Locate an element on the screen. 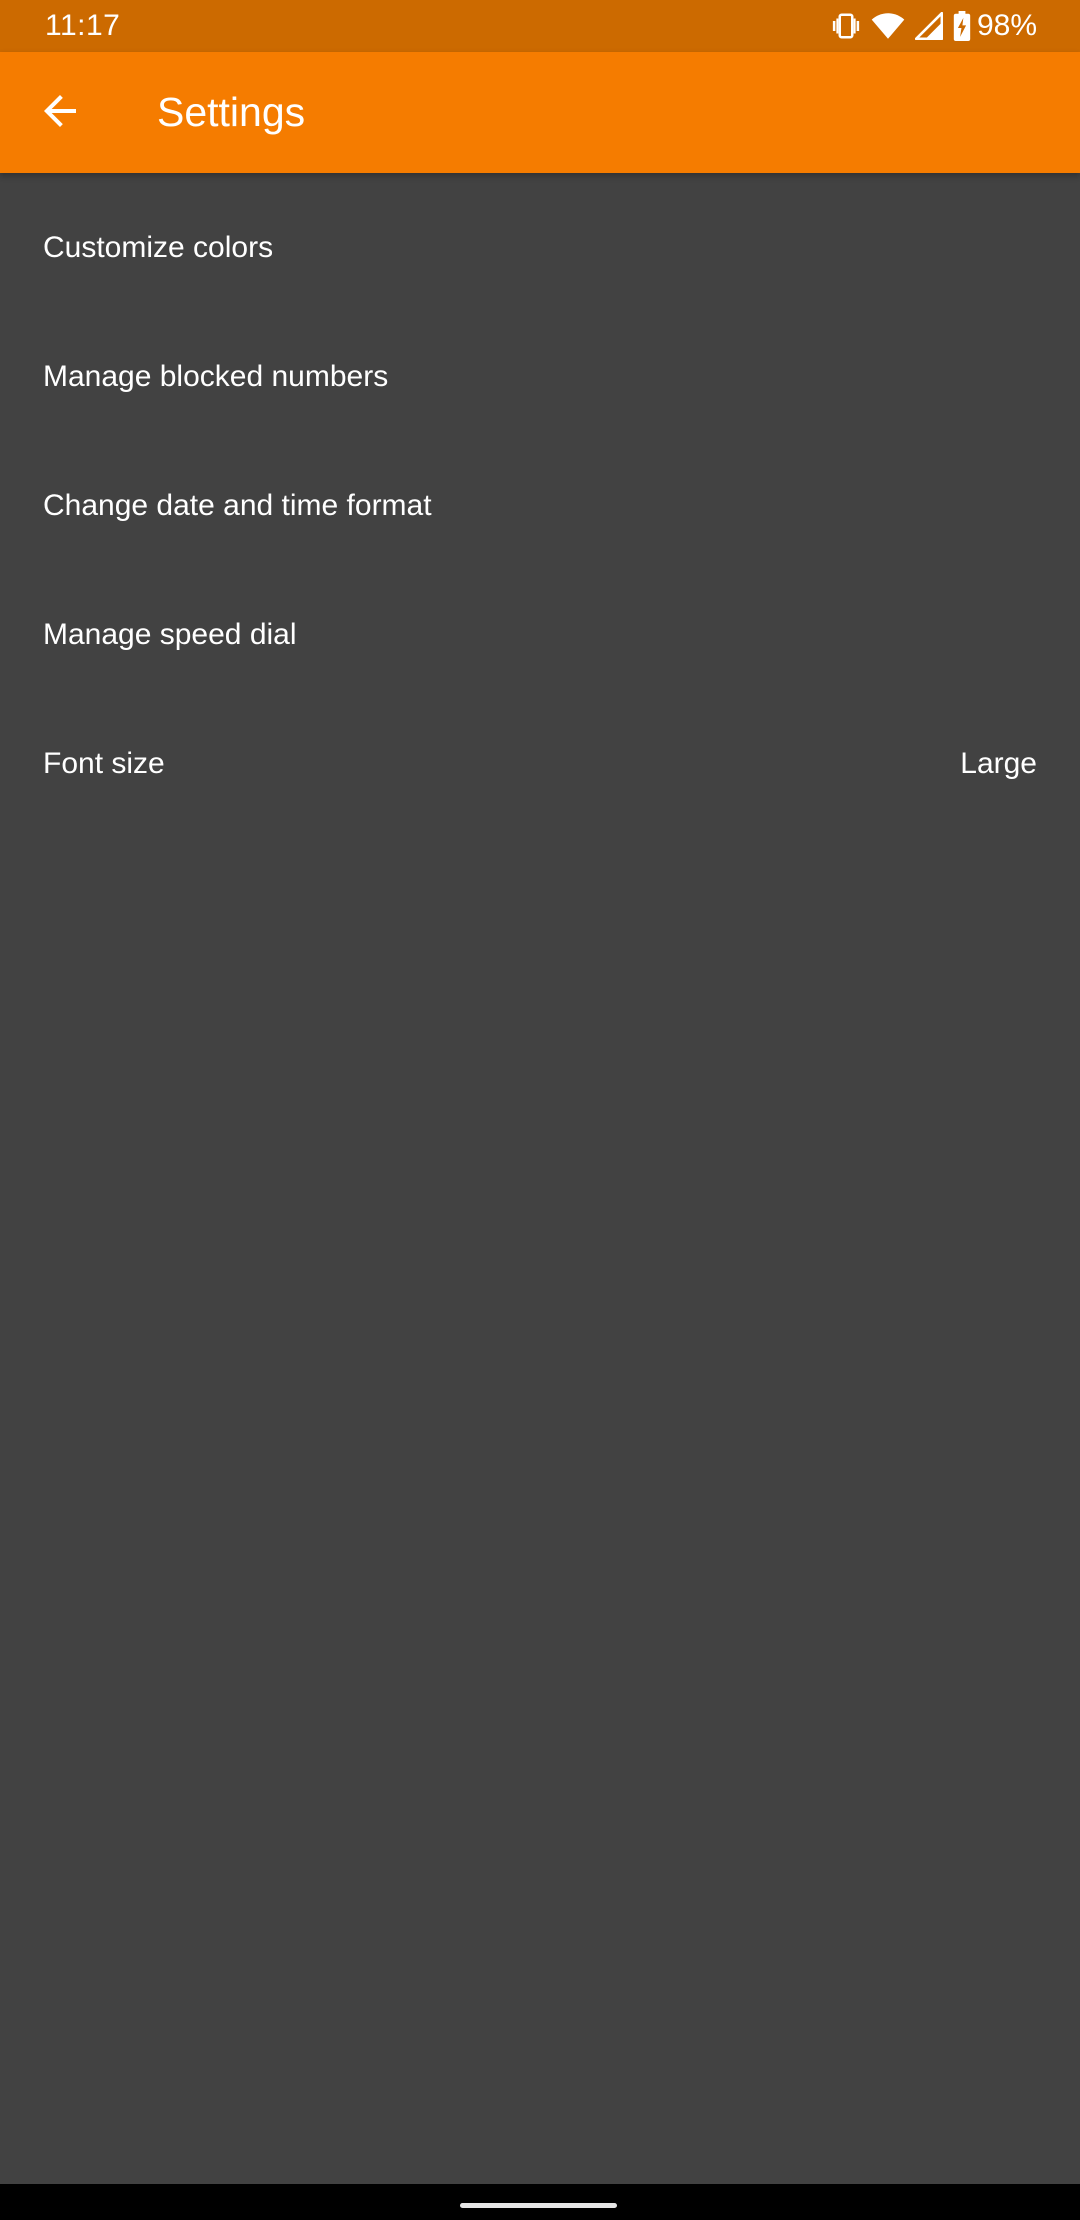 The image size is (1080, 2220). settings-item-label: Change date and time format is located at coordinates (237, 505).